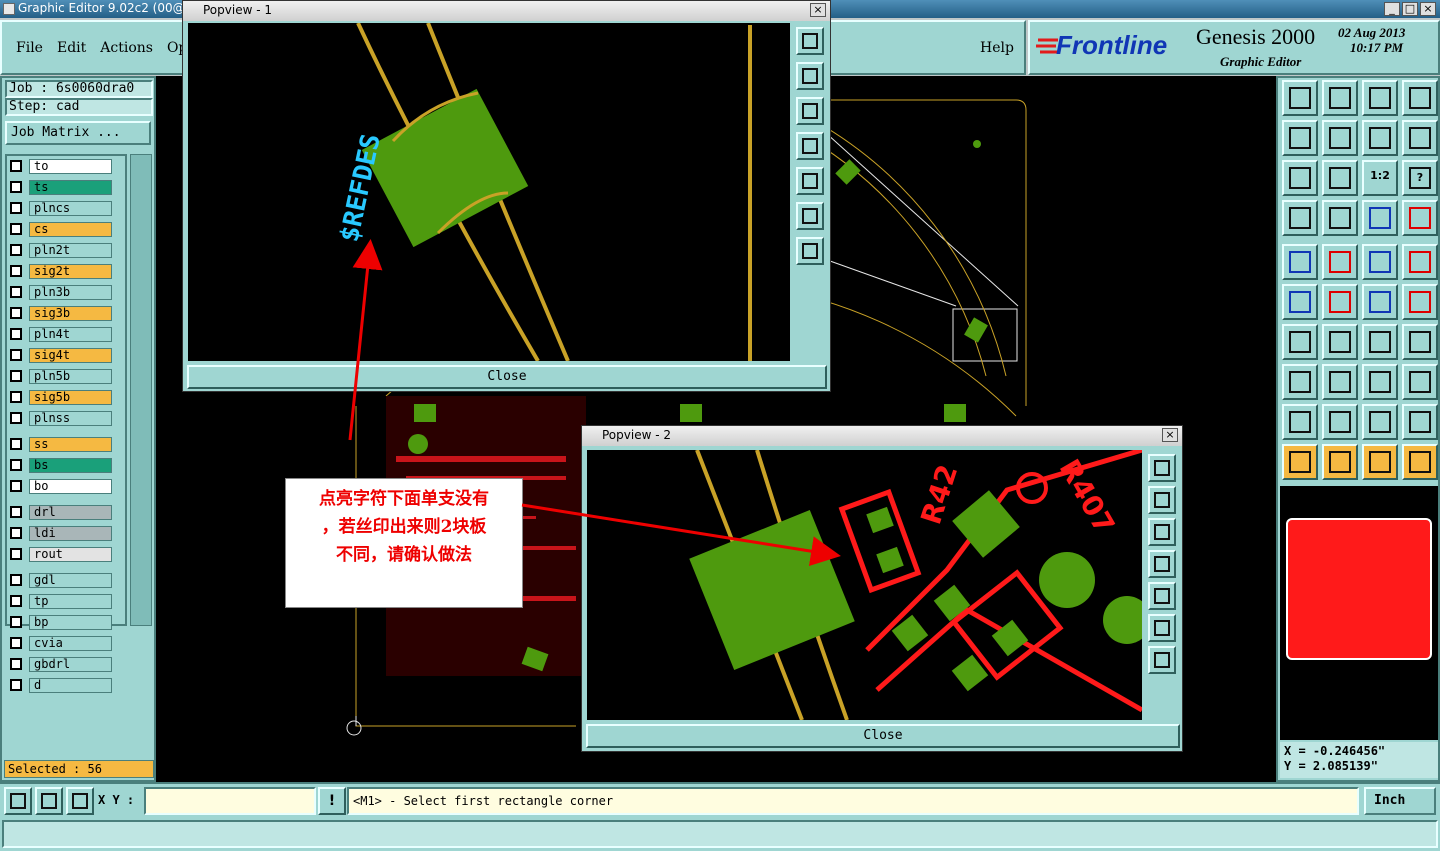 The image size is (1440, 851). I want to click on layer-row: plnss, so click(66, 418).